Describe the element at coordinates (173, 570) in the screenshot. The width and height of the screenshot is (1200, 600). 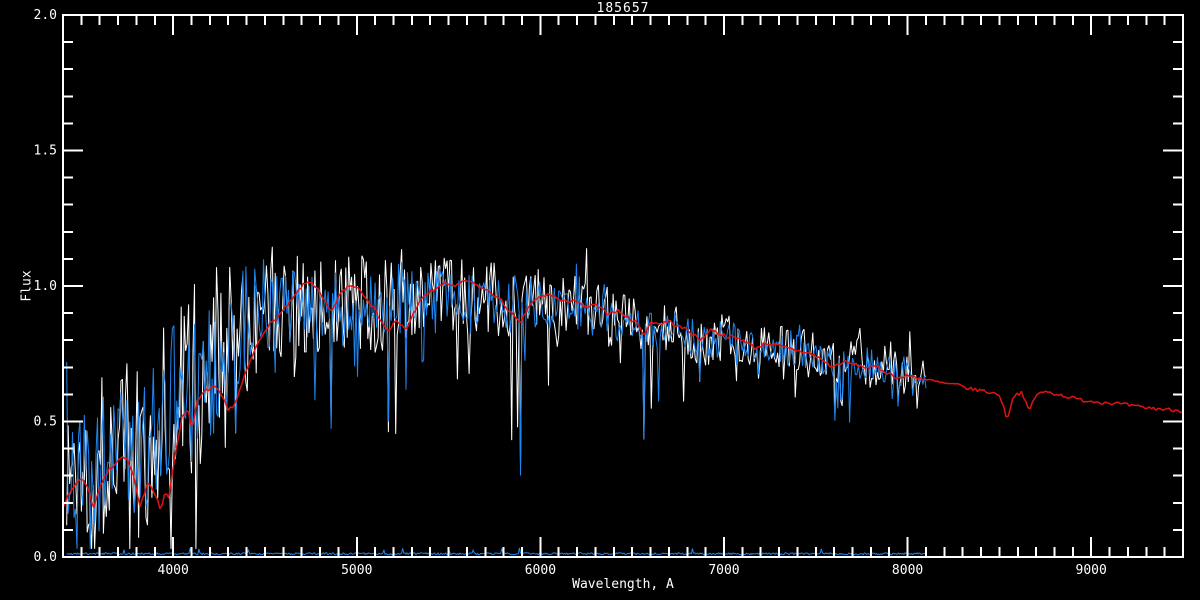
I see `x-tick-label: 4000` at that location.